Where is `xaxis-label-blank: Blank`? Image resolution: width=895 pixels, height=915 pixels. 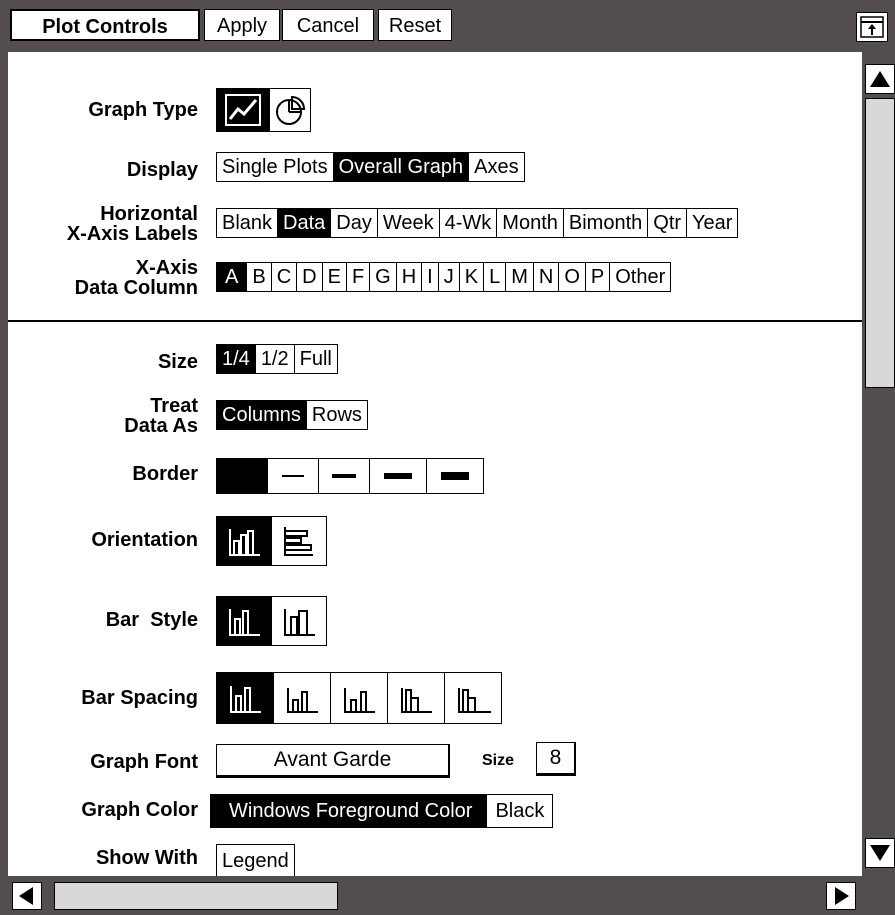
xaxis-label-blank: Blank is located at coordinates (248, 223).